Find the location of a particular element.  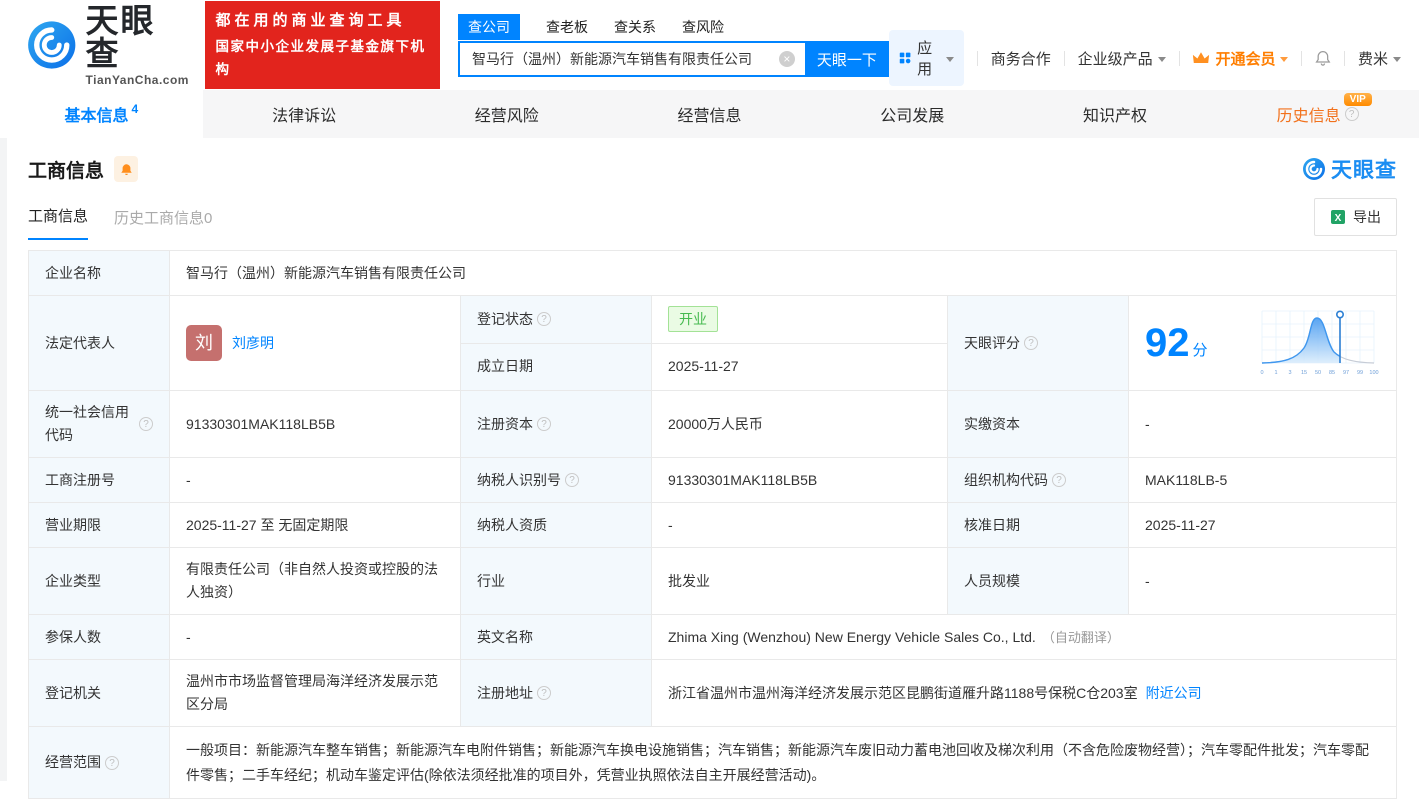

svg-text: 50 is located at coordinates (1318, 373).